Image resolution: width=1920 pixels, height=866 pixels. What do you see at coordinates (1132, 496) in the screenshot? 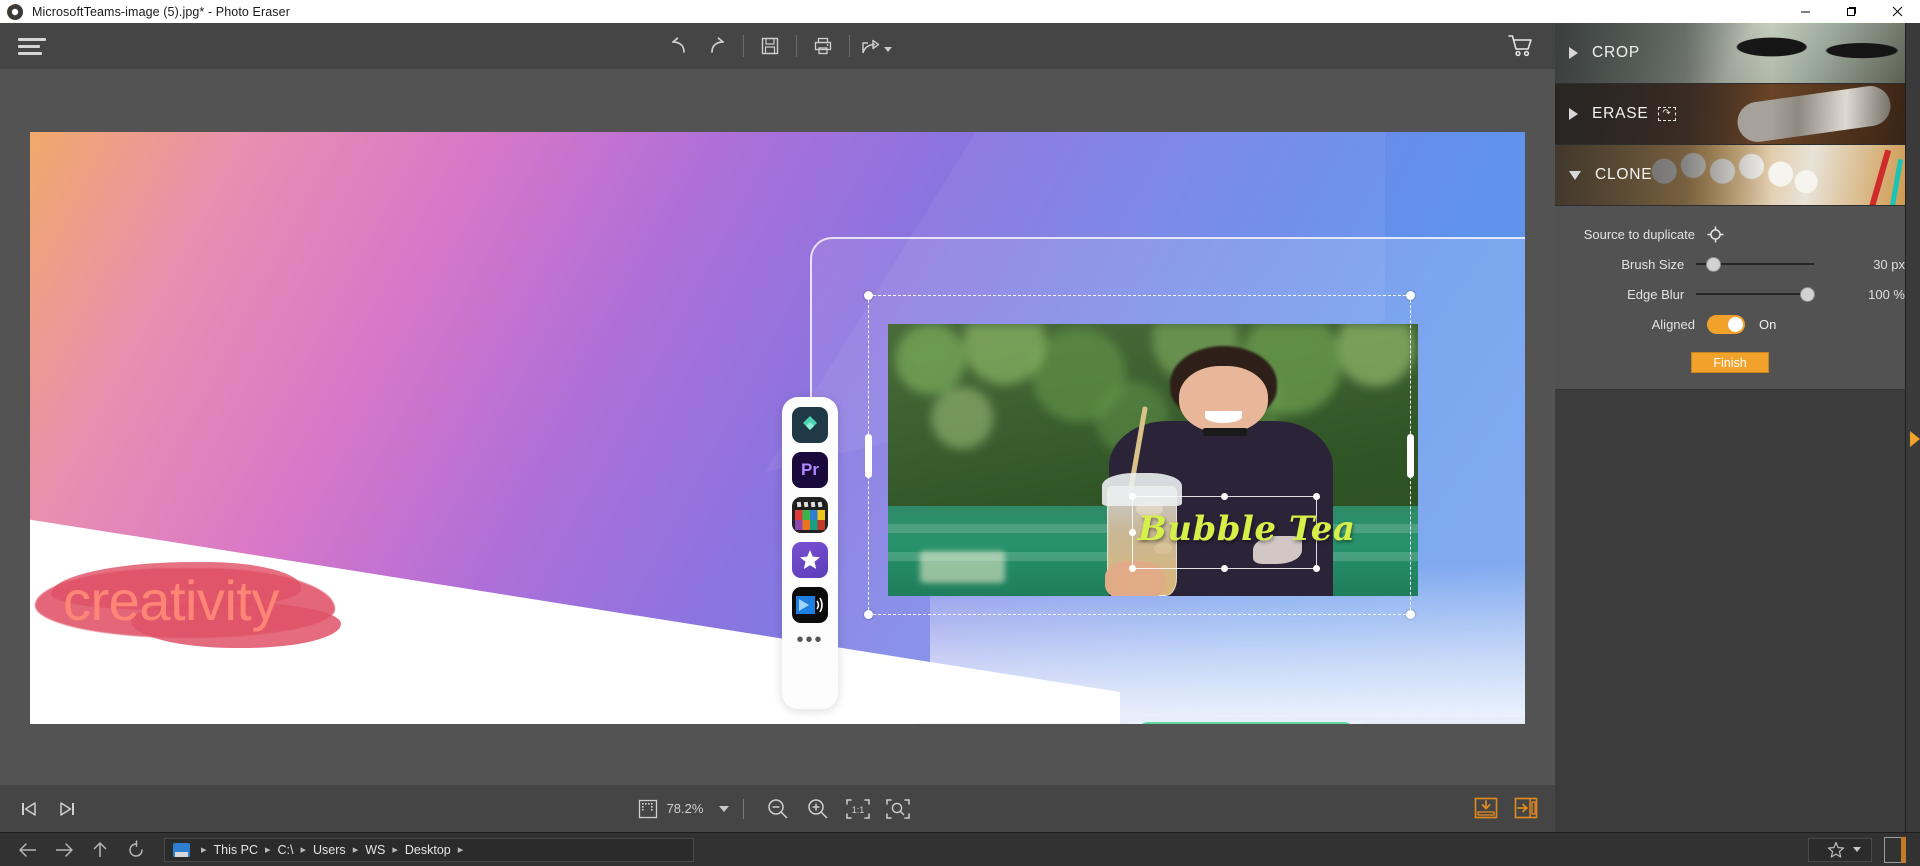
I see `text-handle-top-left` at bounding box center [1132, 496].